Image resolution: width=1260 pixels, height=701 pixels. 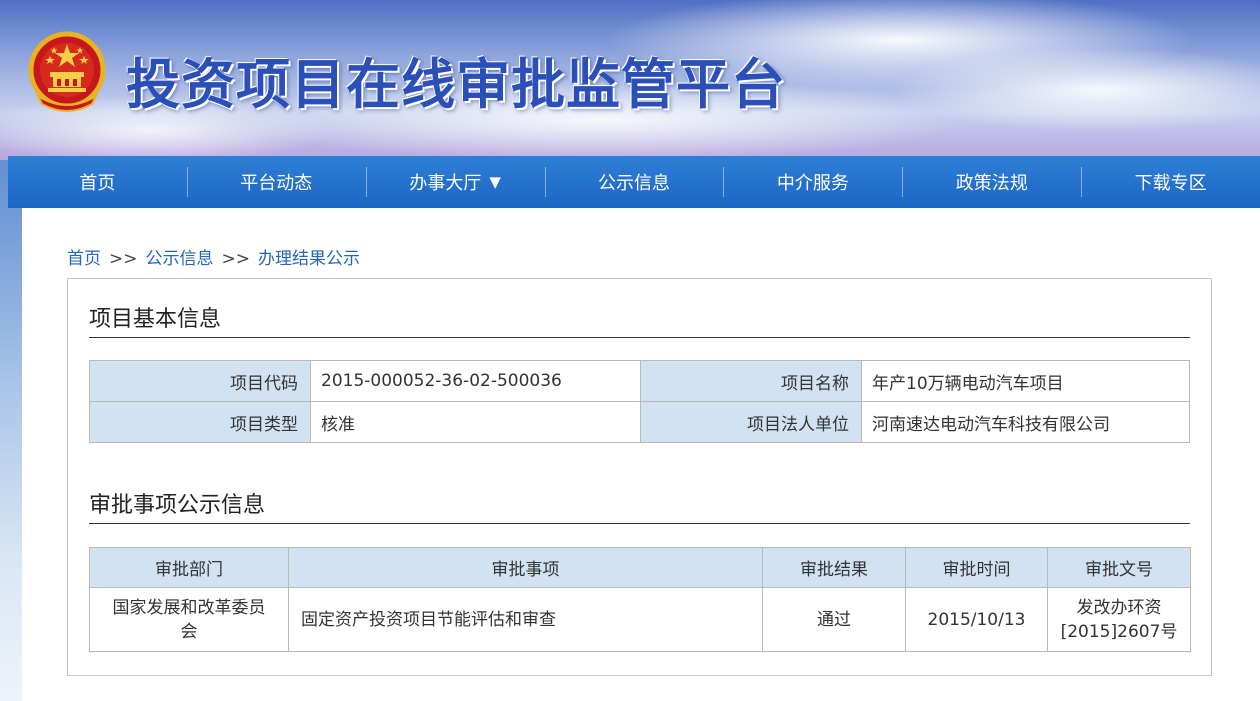 I want to click on col-header-date: 审批时间, so click(x=976, y=567).